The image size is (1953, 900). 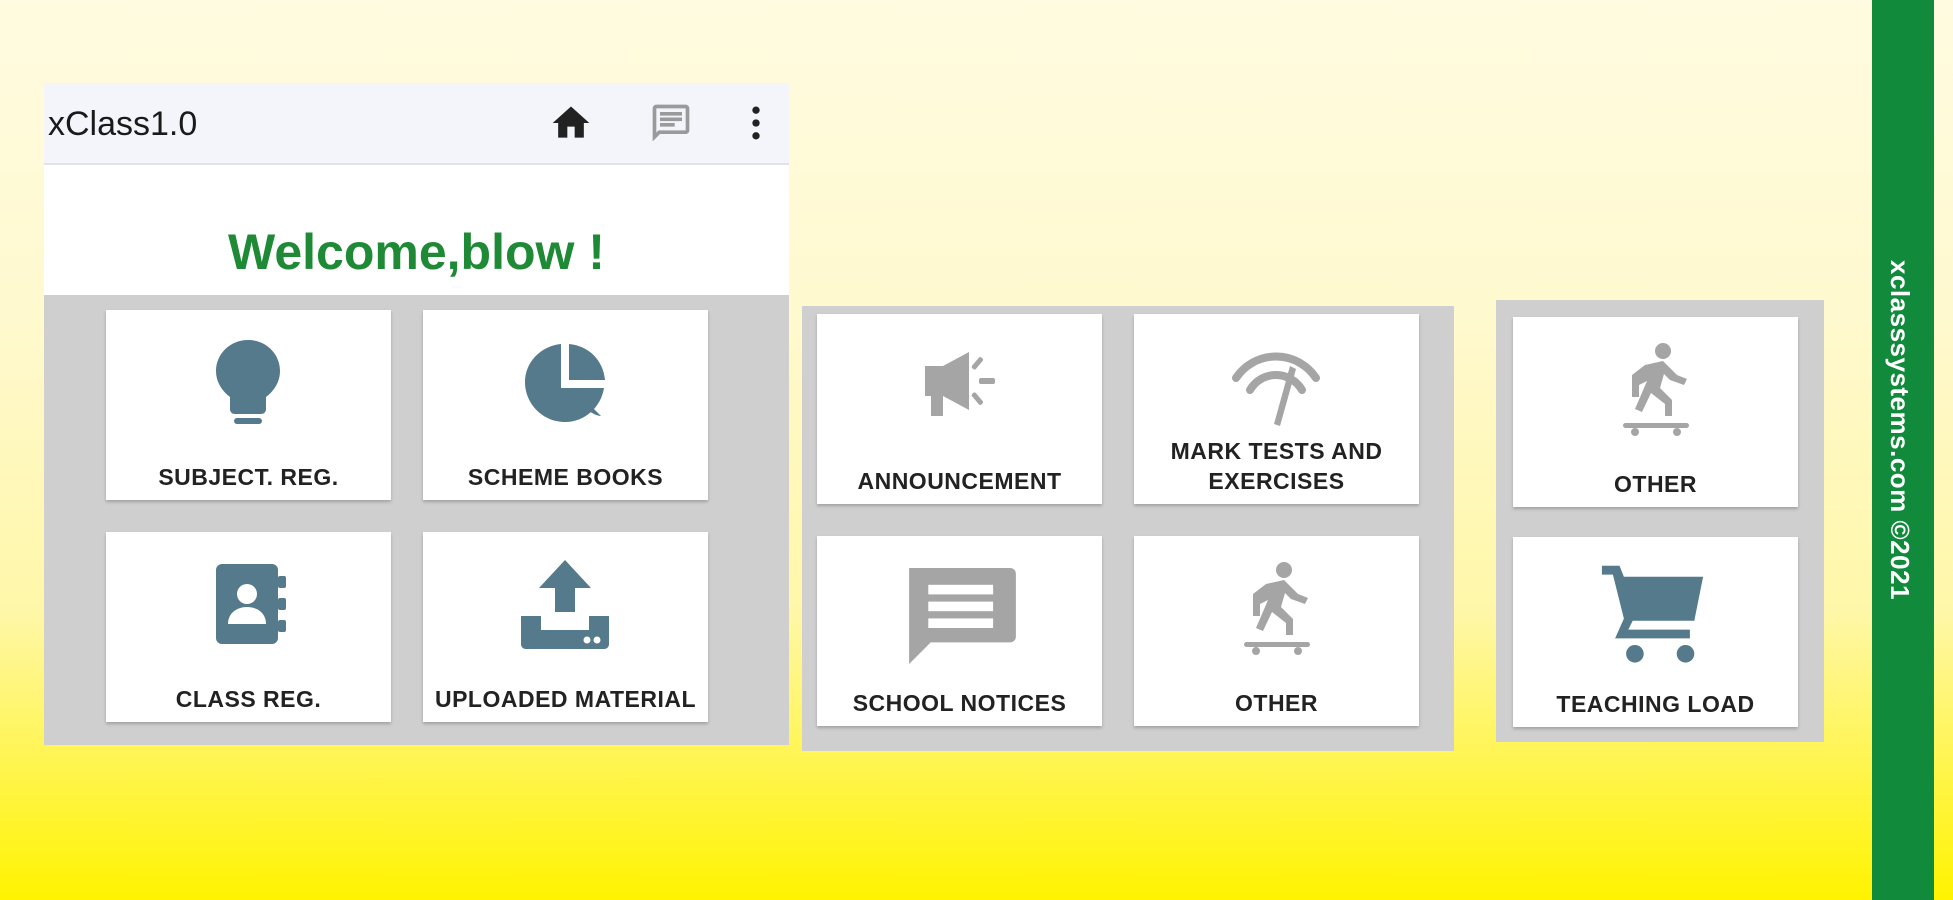 I want to click on welcome-heading: Welcome,blow !, so click(x=416, y=252).